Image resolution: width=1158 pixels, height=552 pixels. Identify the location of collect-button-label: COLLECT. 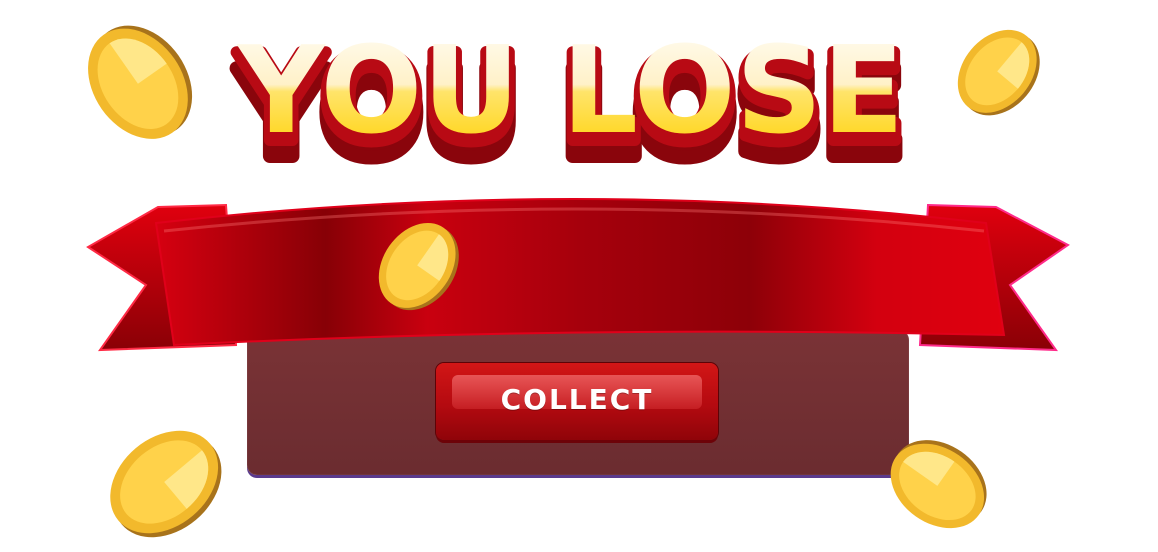
(577, 399).